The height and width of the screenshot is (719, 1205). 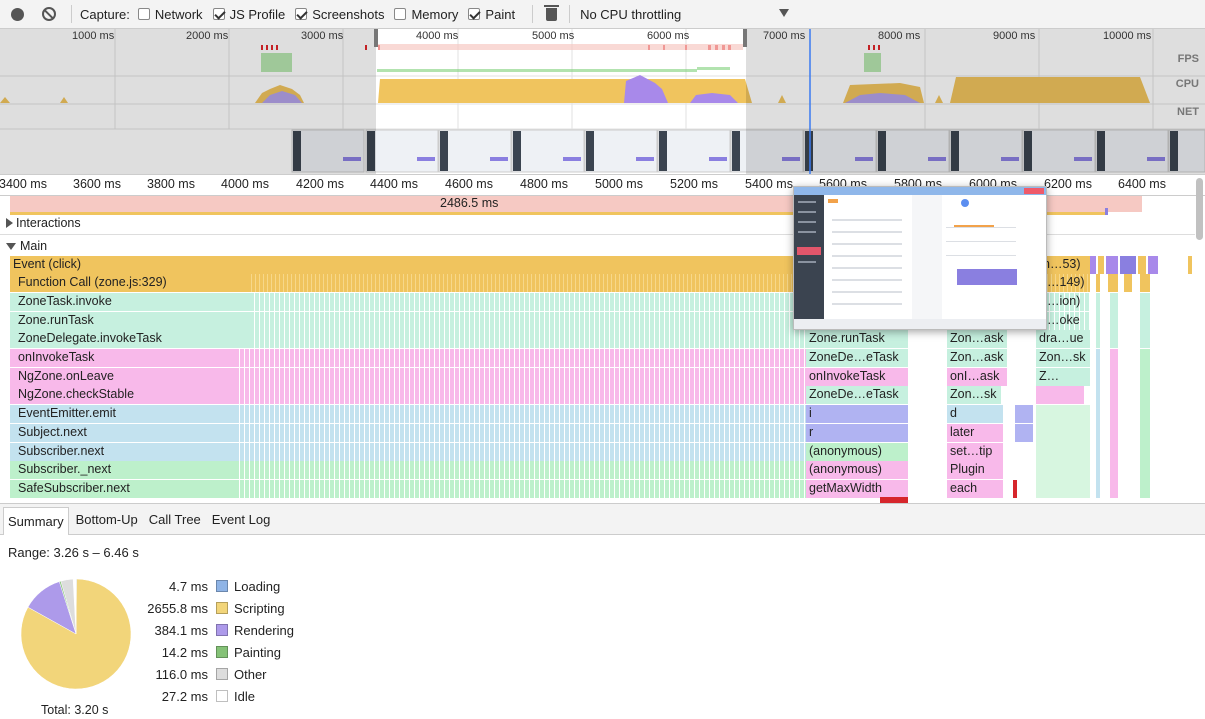 What do you see at coordinates (769, 184) in the screenshot?
I see `ruler-tick: 5400 ms` at bounding box center [769, 184].